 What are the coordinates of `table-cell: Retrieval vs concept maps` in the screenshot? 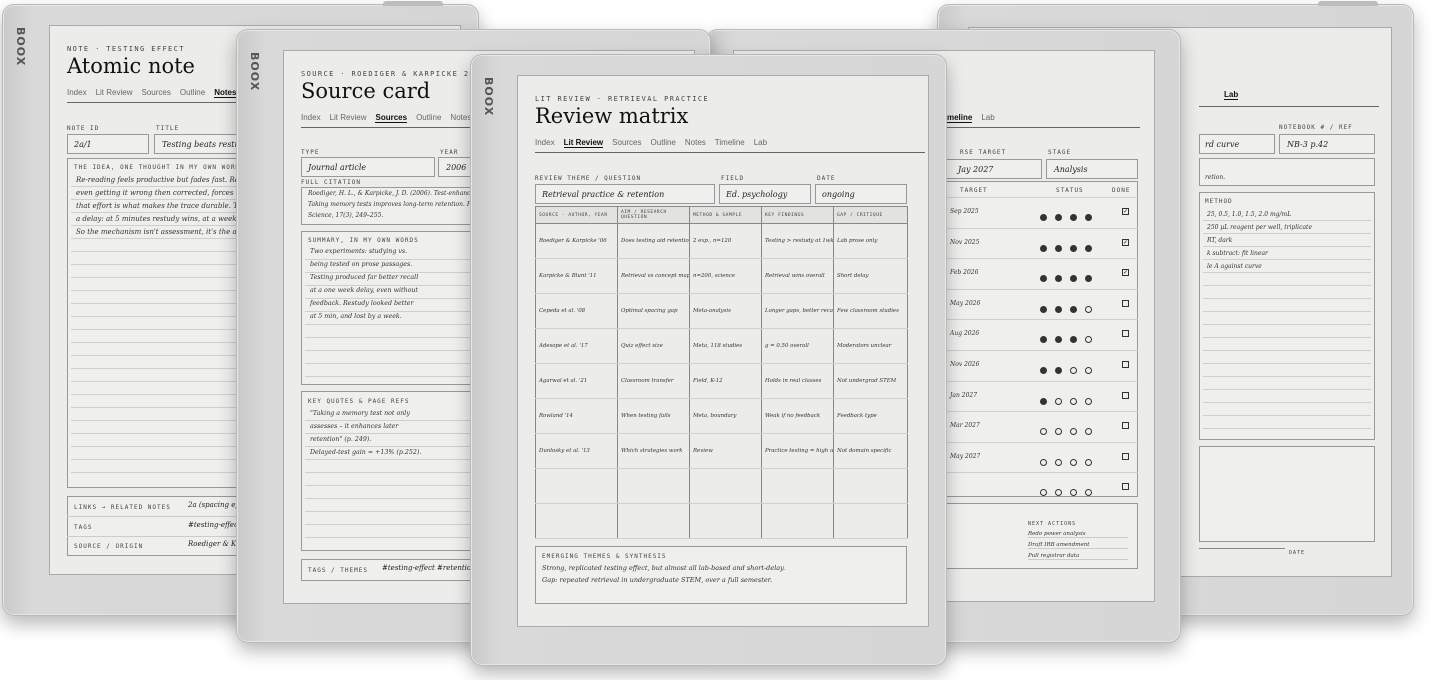 It's located at (653, 276).